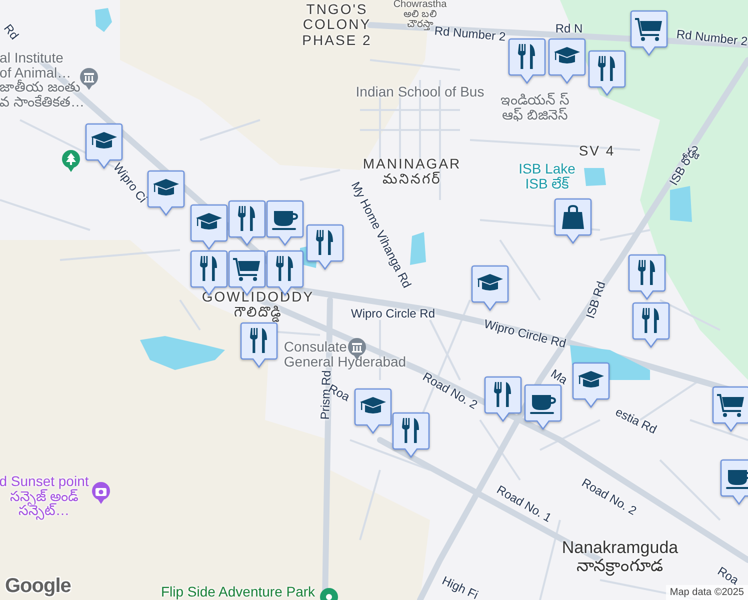  I want to click on map-label: GOWLIDODDY, so click(258, 297).